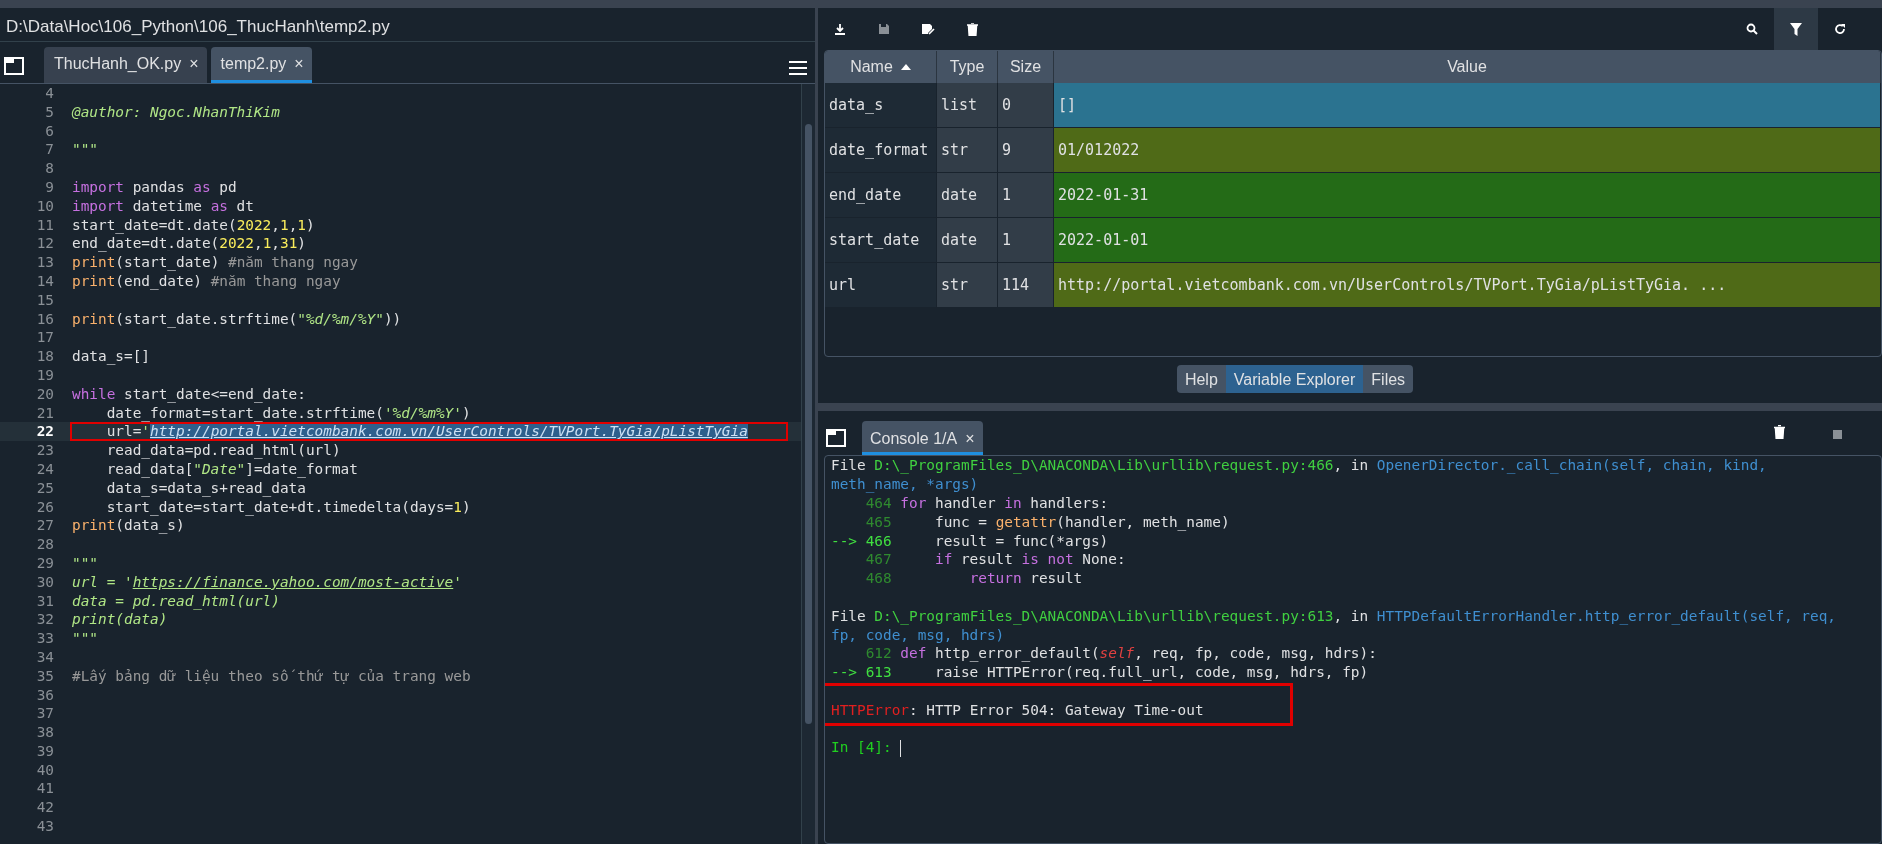 The height and width of the screenshot is (844, 1882). What do you see at coordinates (1467, 150) in the screenshot?
I see `value-cell: 01/012022` at bounding box center [1467, 150].